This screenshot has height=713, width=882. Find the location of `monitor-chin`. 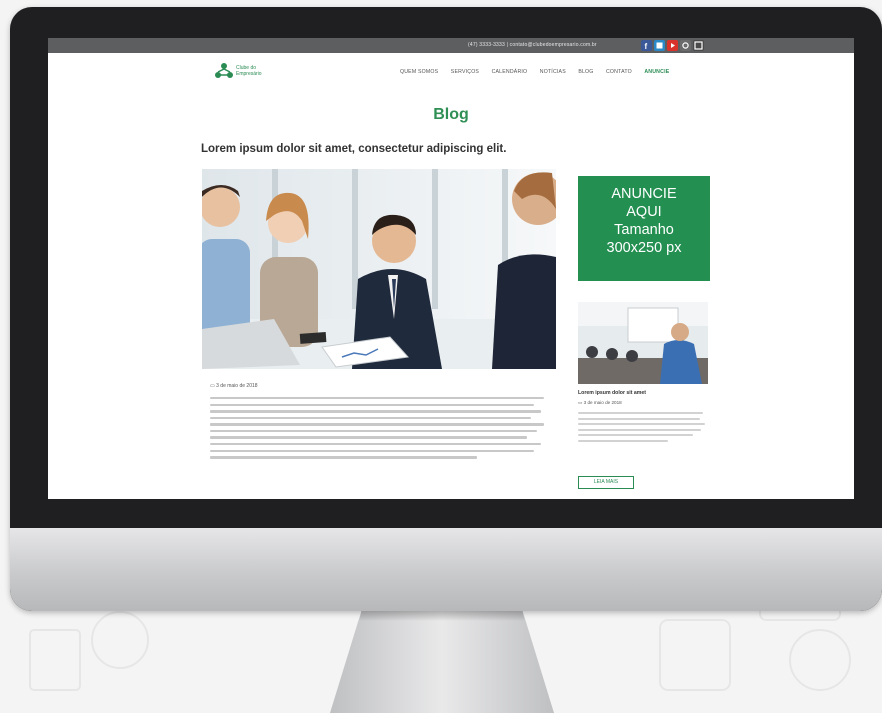

monitor-chin is located at coordinates (446, 569).